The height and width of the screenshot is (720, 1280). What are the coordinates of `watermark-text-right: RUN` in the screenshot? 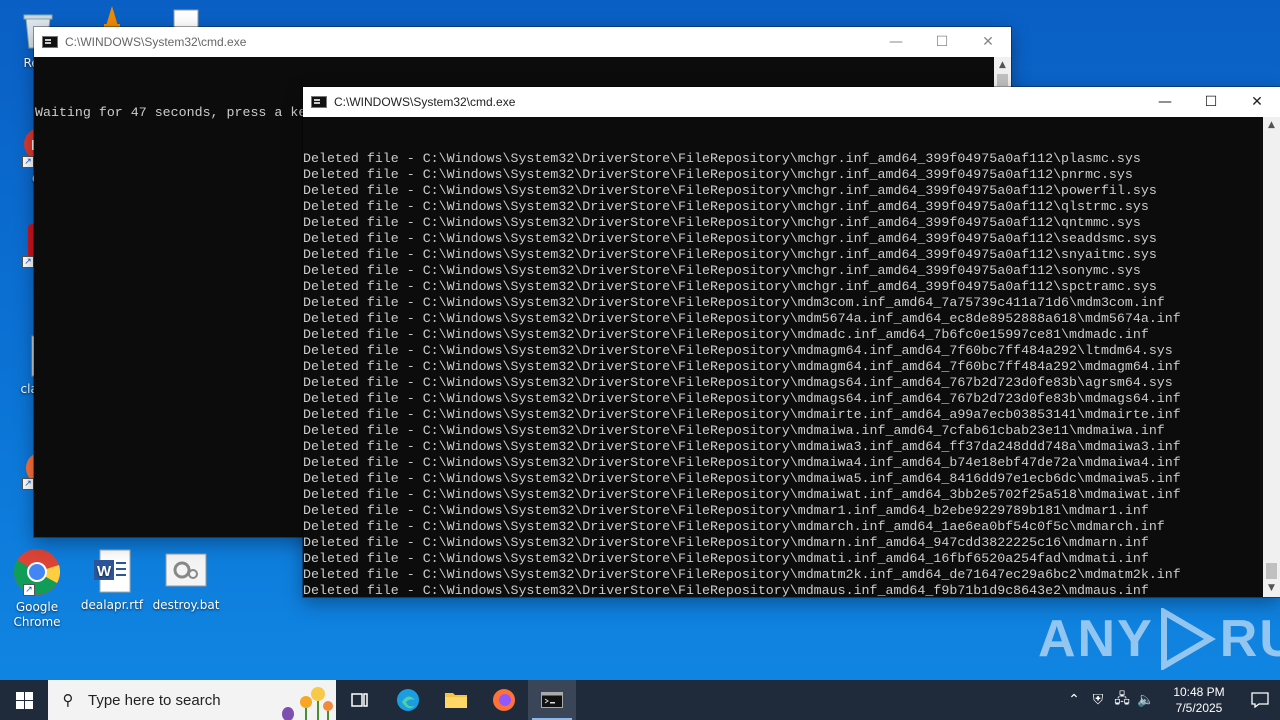 It's located at (1249, 639).